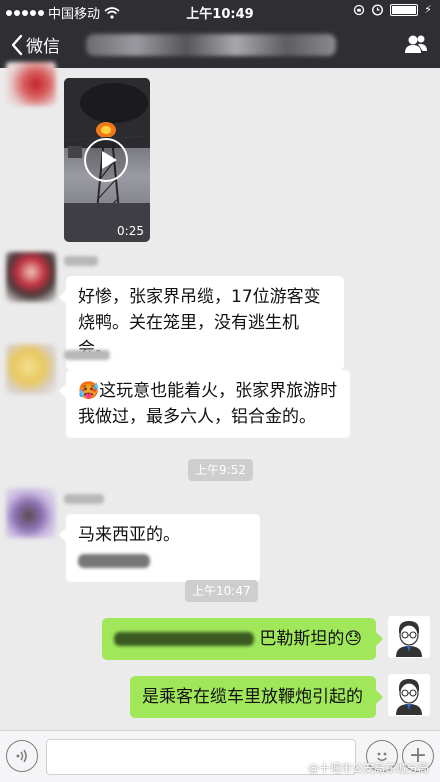 The width and height of the screenshot is (440, 782). What do you see at coordinates (353, 639) in the screenshot?
I see `emoji-sad-sweat-icon: 😓` at bounding box center [353, 639].